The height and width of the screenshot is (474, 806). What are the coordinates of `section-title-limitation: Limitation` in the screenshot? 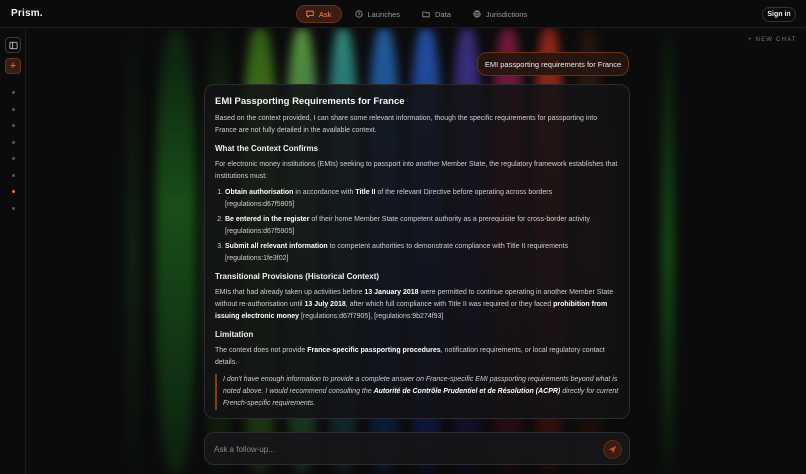 It's located at (234, 334).